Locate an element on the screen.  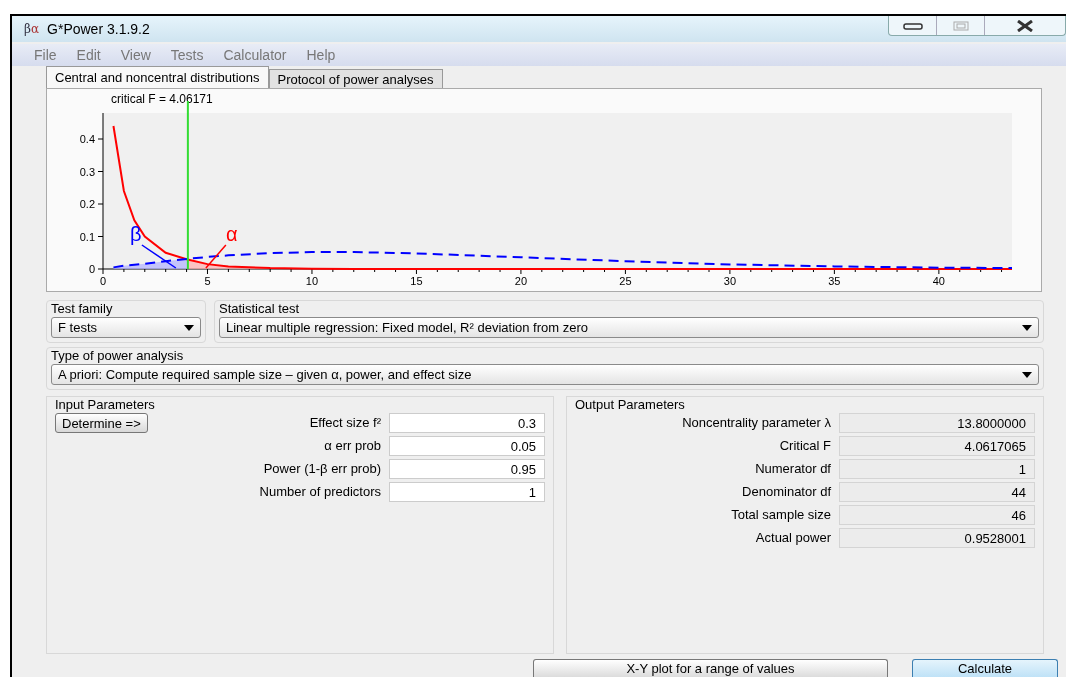
field-label: Total sample size is located at coordinates (781, 515).